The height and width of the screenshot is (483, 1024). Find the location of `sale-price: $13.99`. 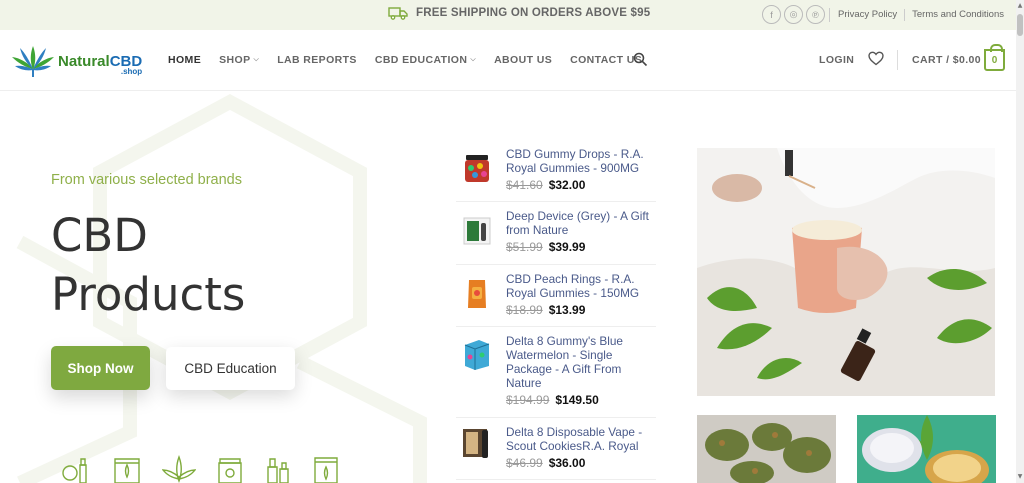

sale-price: $13.99 is located at coordinates (567, 310).